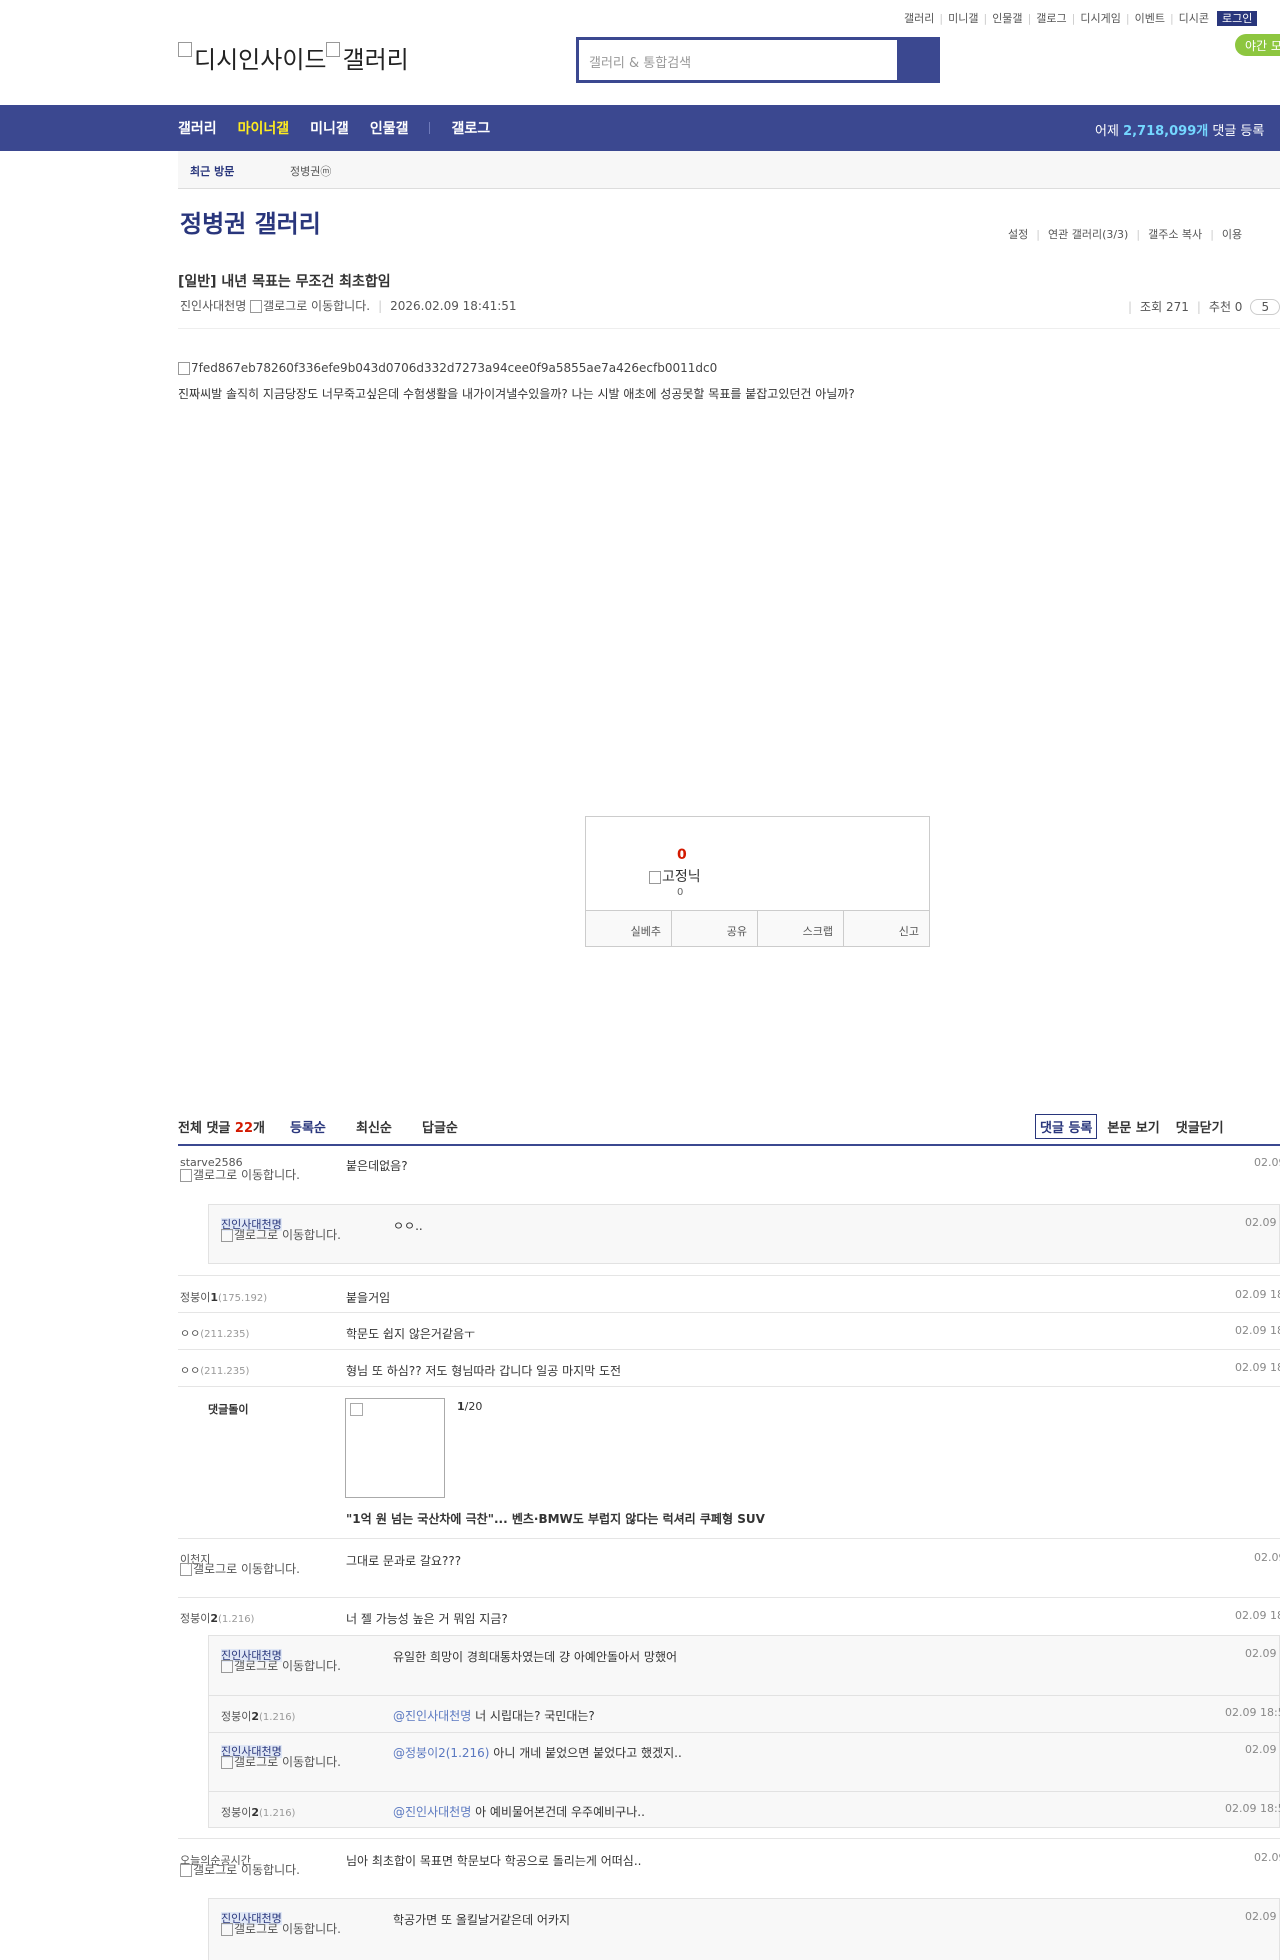  Describe the element at coordinates (213, 306) in the screenshot. I see `post-author: 진인사대천명` at that location.